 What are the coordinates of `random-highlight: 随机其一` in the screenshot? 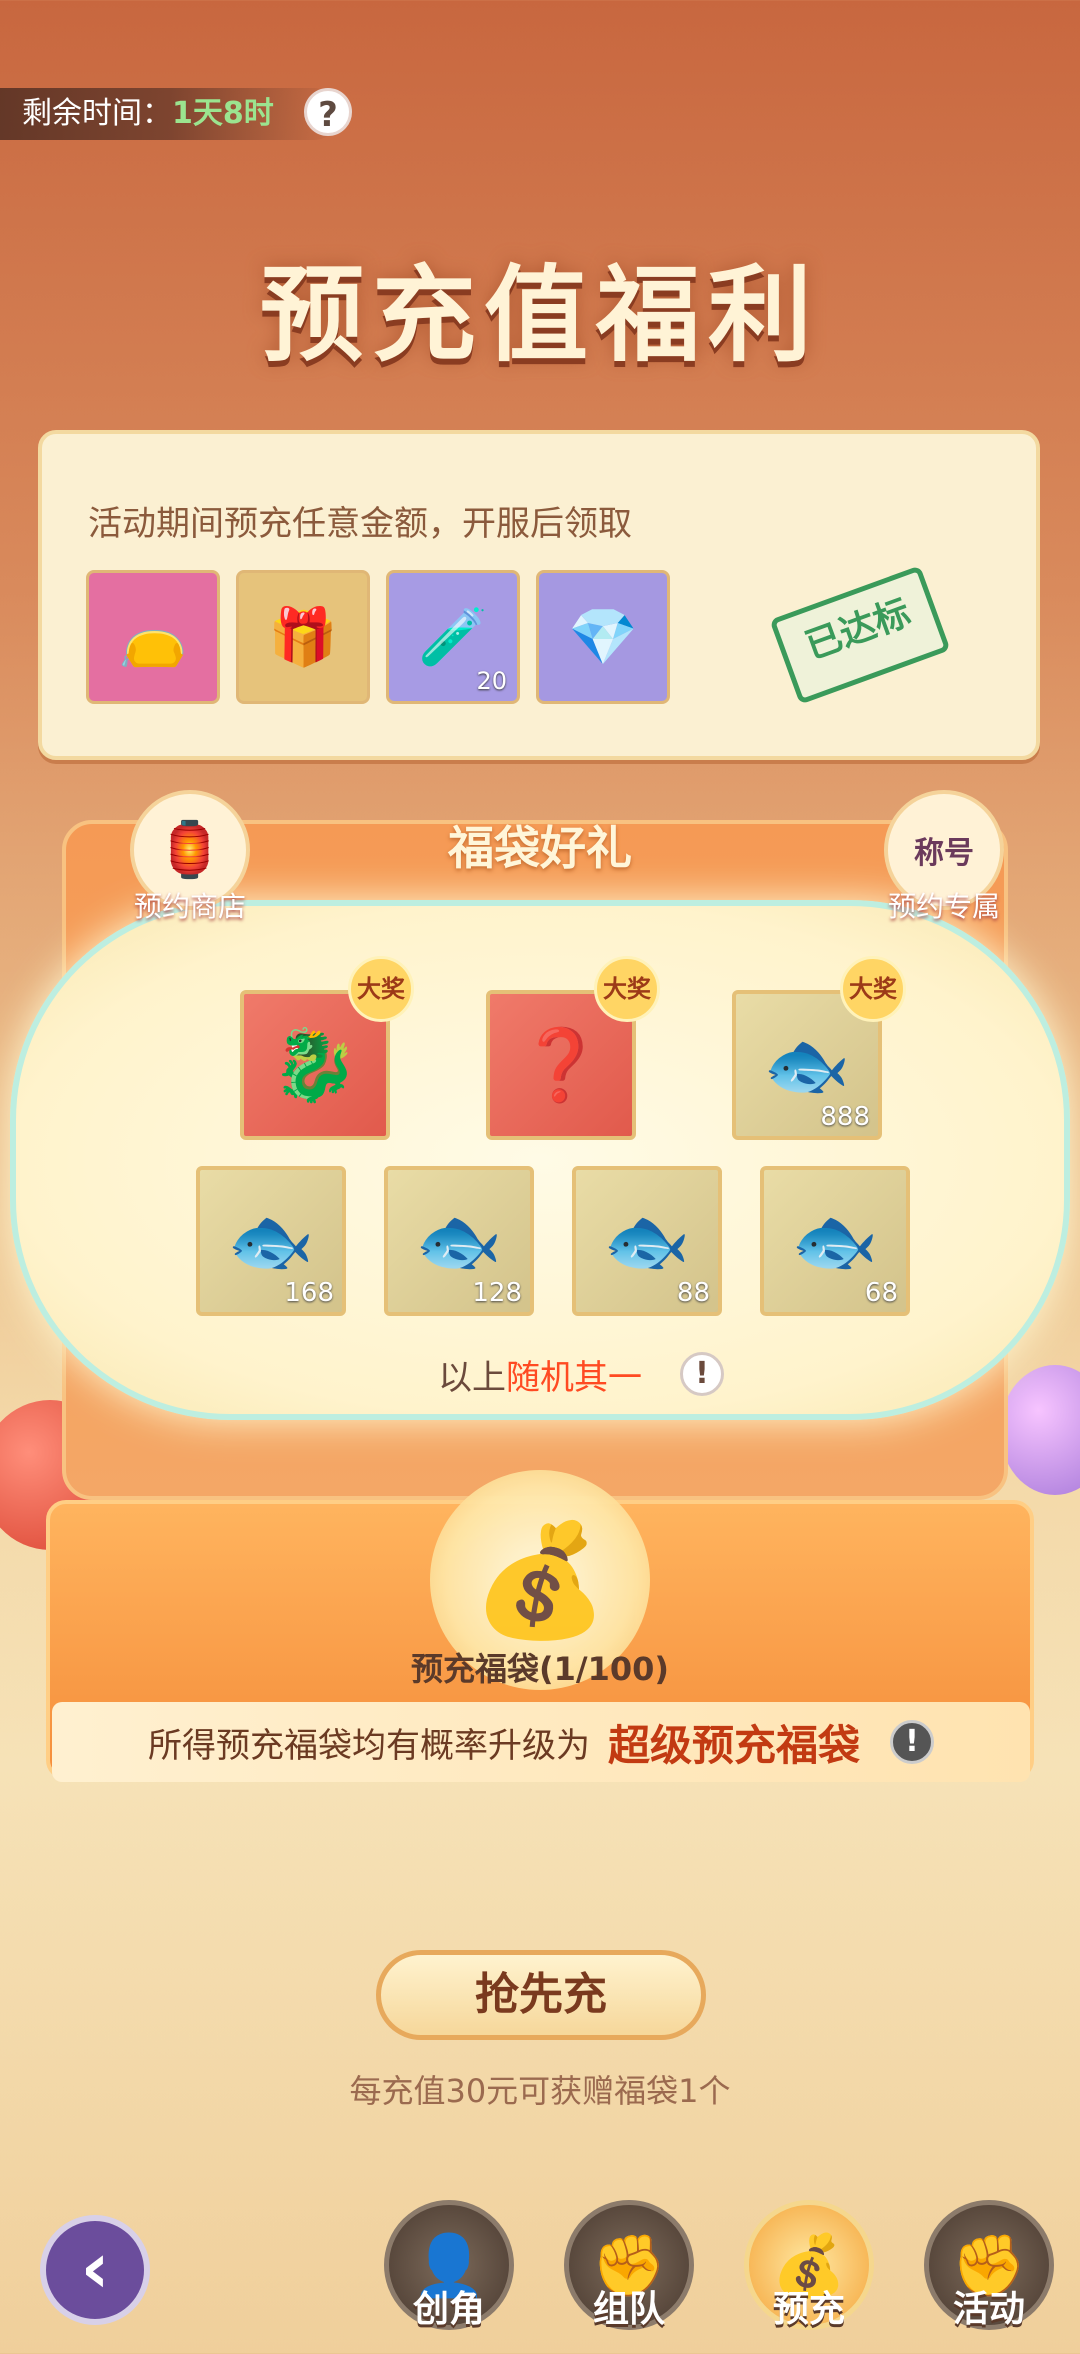 It's located at (574, 1378).